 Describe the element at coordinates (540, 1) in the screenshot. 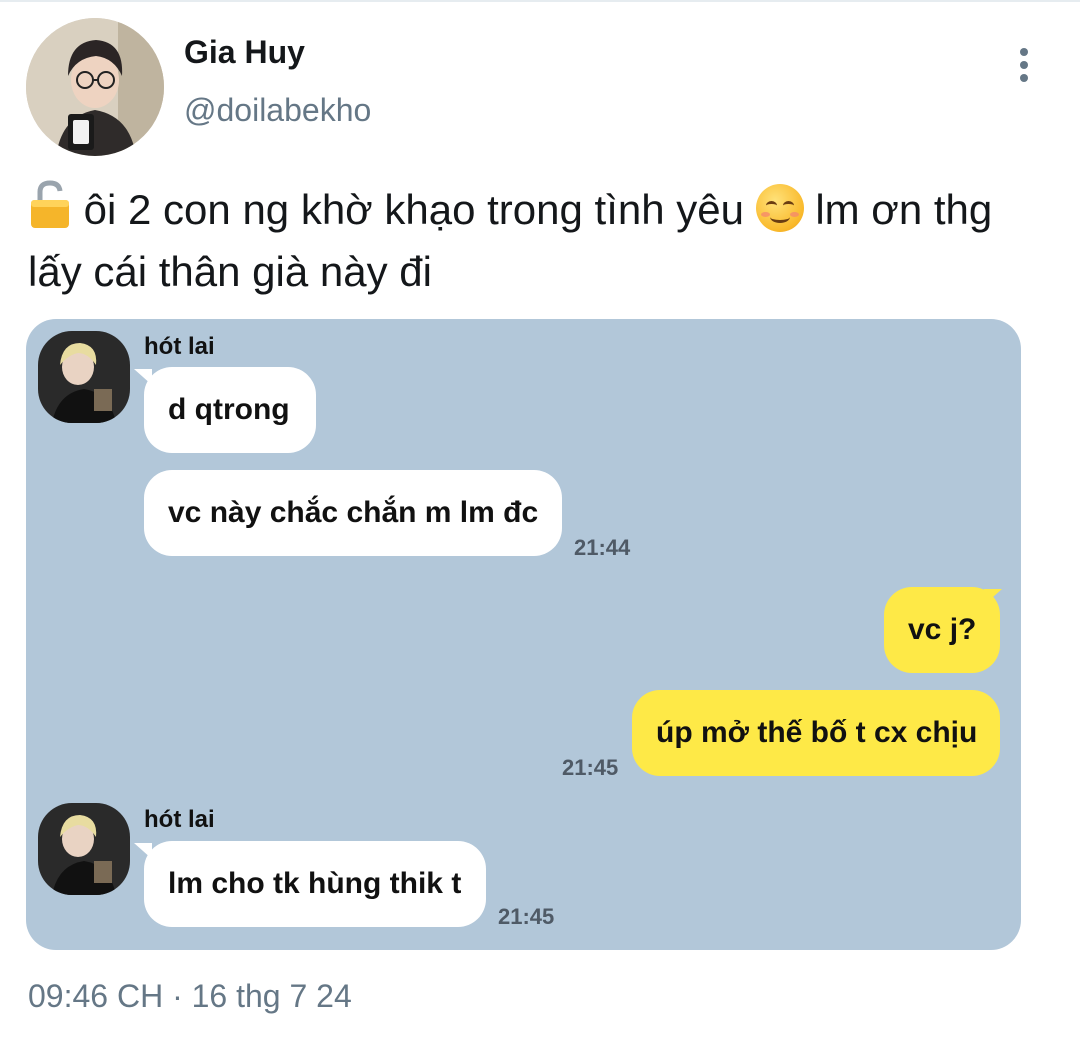

I see `top-divider` at that location.